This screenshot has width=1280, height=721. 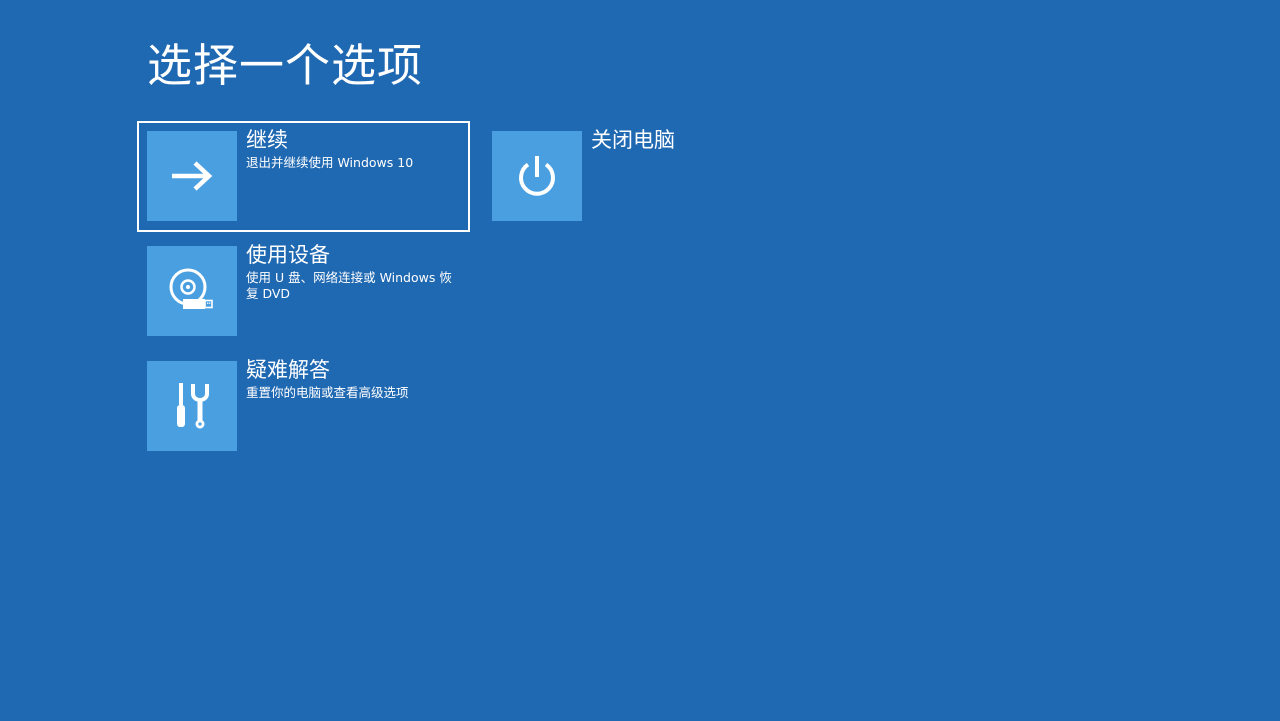 What do you see at coordinates (288, 255) in the screenshot?
I see `use-device-title: 使用设备` at bounding box center [288, 255].